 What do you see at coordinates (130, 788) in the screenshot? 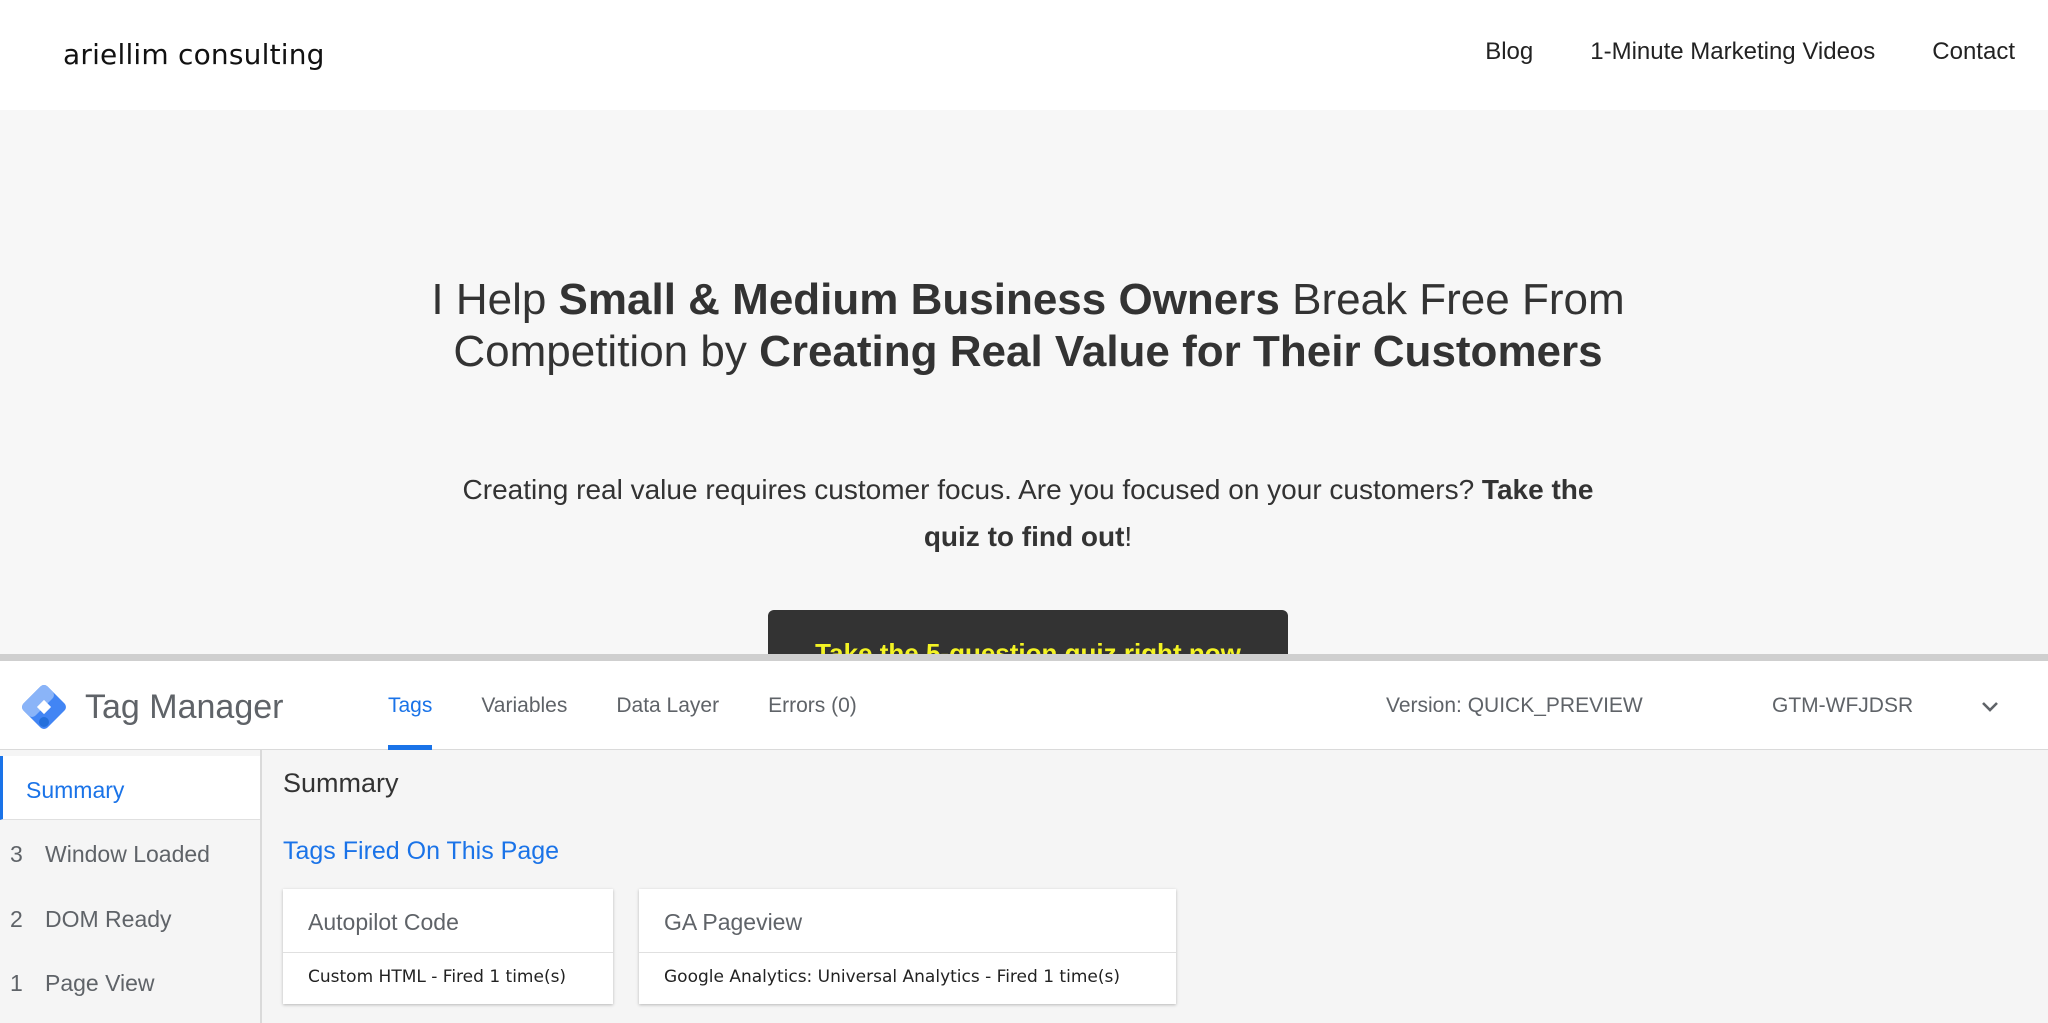
I see `sidebar-item-summary: Summary` at bounding box center [130, 788].